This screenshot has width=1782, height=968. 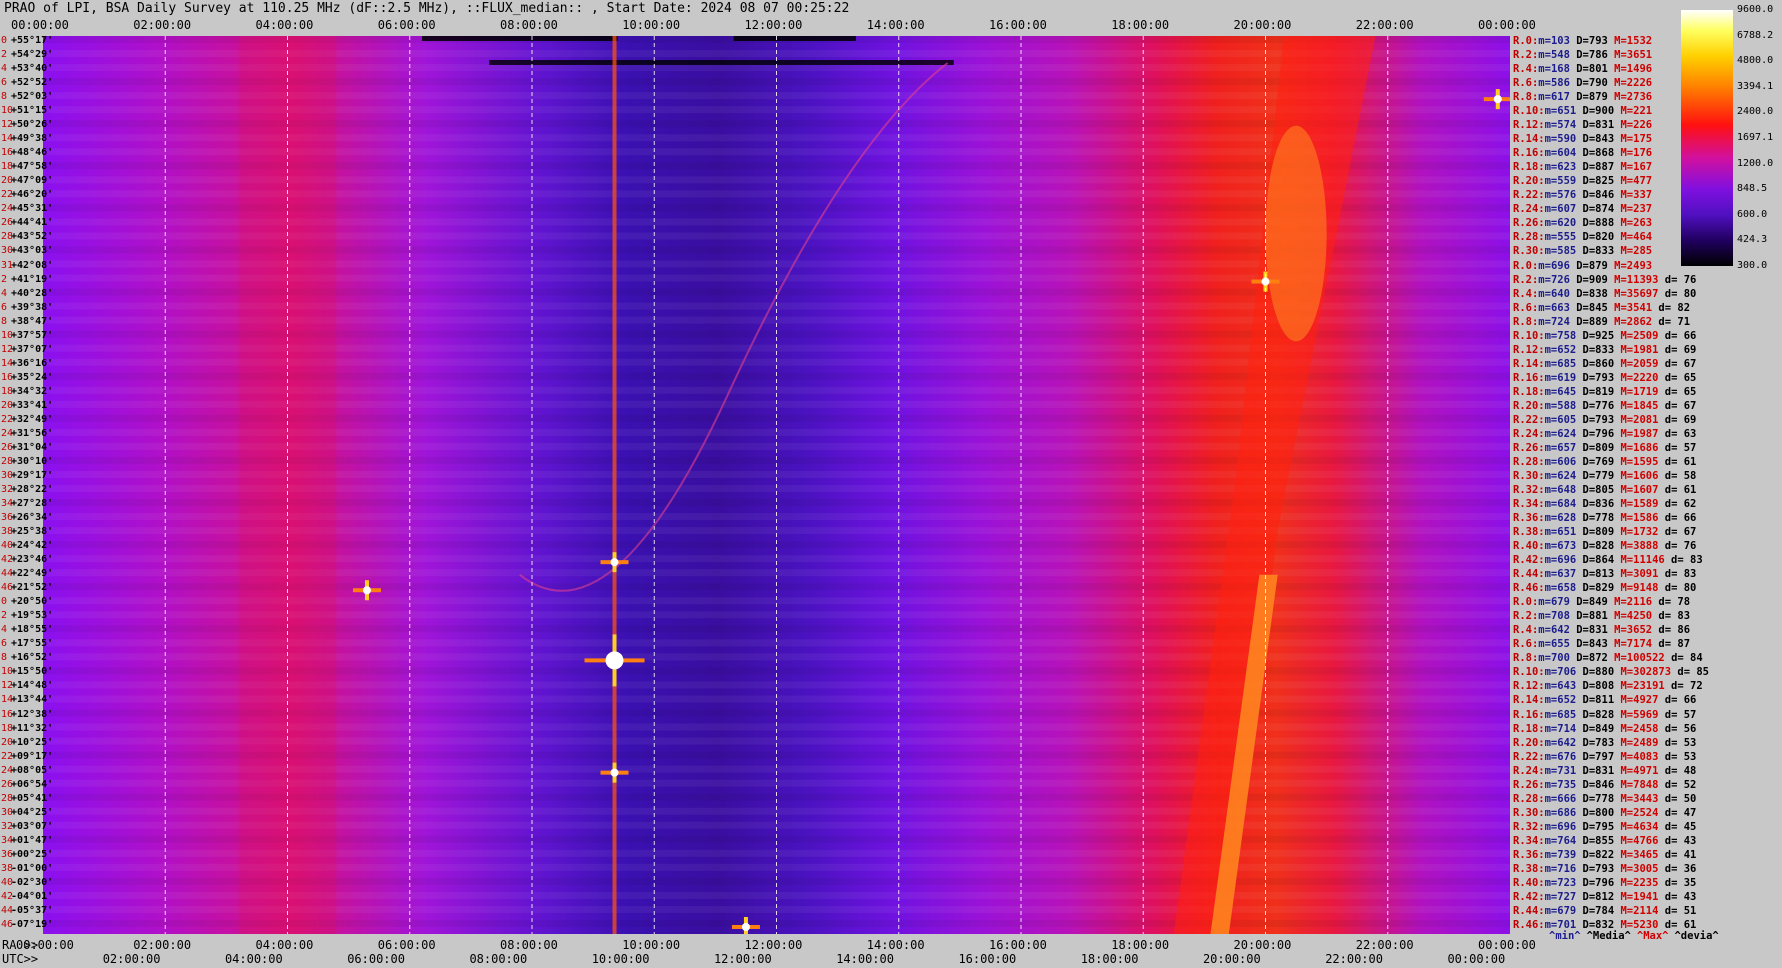 I want to click on row-stat: R.42:m=727 D=812 M=1941 d= 43, so click(x=1605, y=896).